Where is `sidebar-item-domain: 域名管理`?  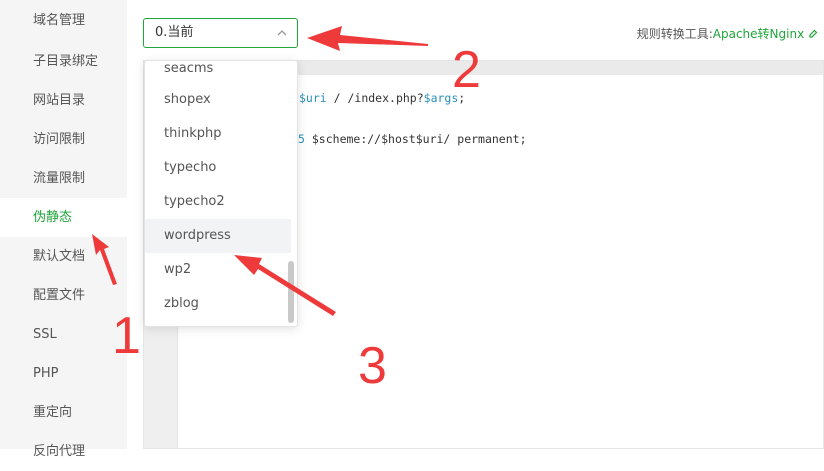
sidebar-item-domain: 域名管理 is located at coordinates (63, 21).